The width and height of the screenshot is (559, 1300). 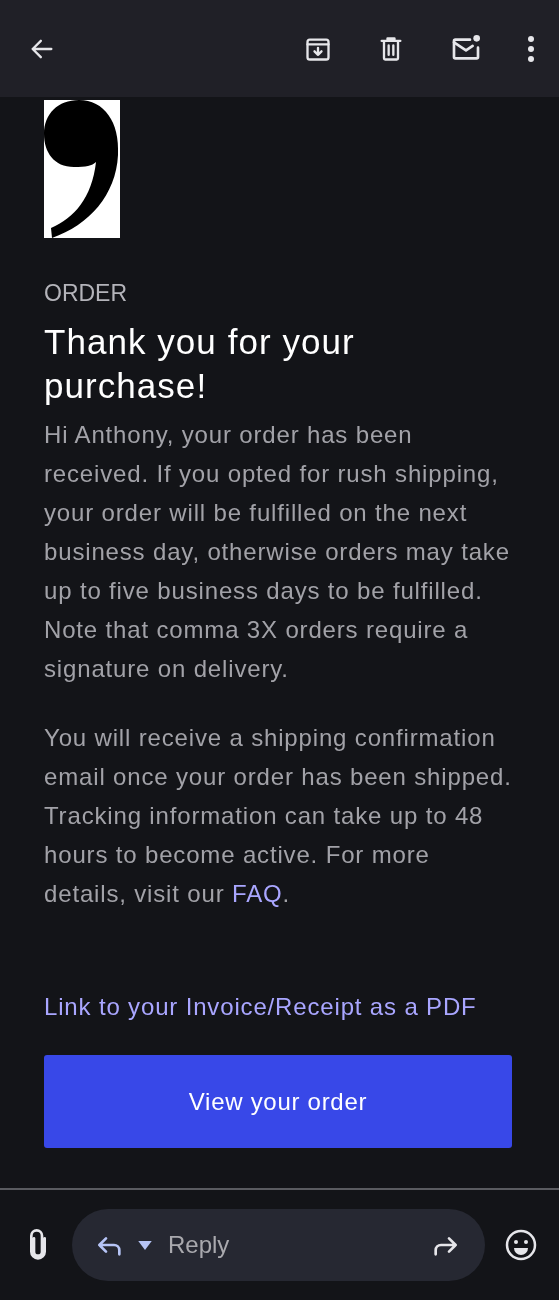 I want to click on faq-link: FAQ, so click(x=257, y=893).